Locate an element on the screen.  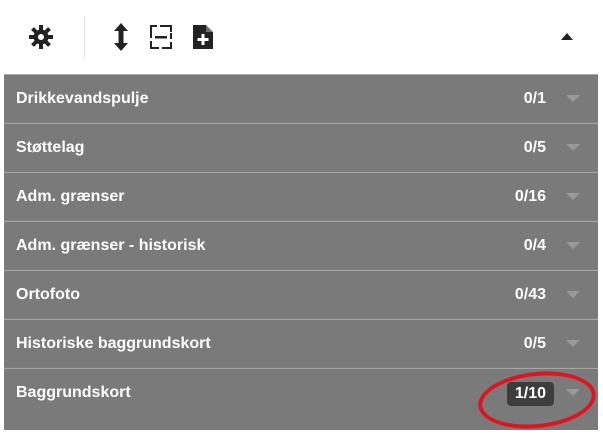
layer-name: Ortofoto is located at coordinates (48, 294).